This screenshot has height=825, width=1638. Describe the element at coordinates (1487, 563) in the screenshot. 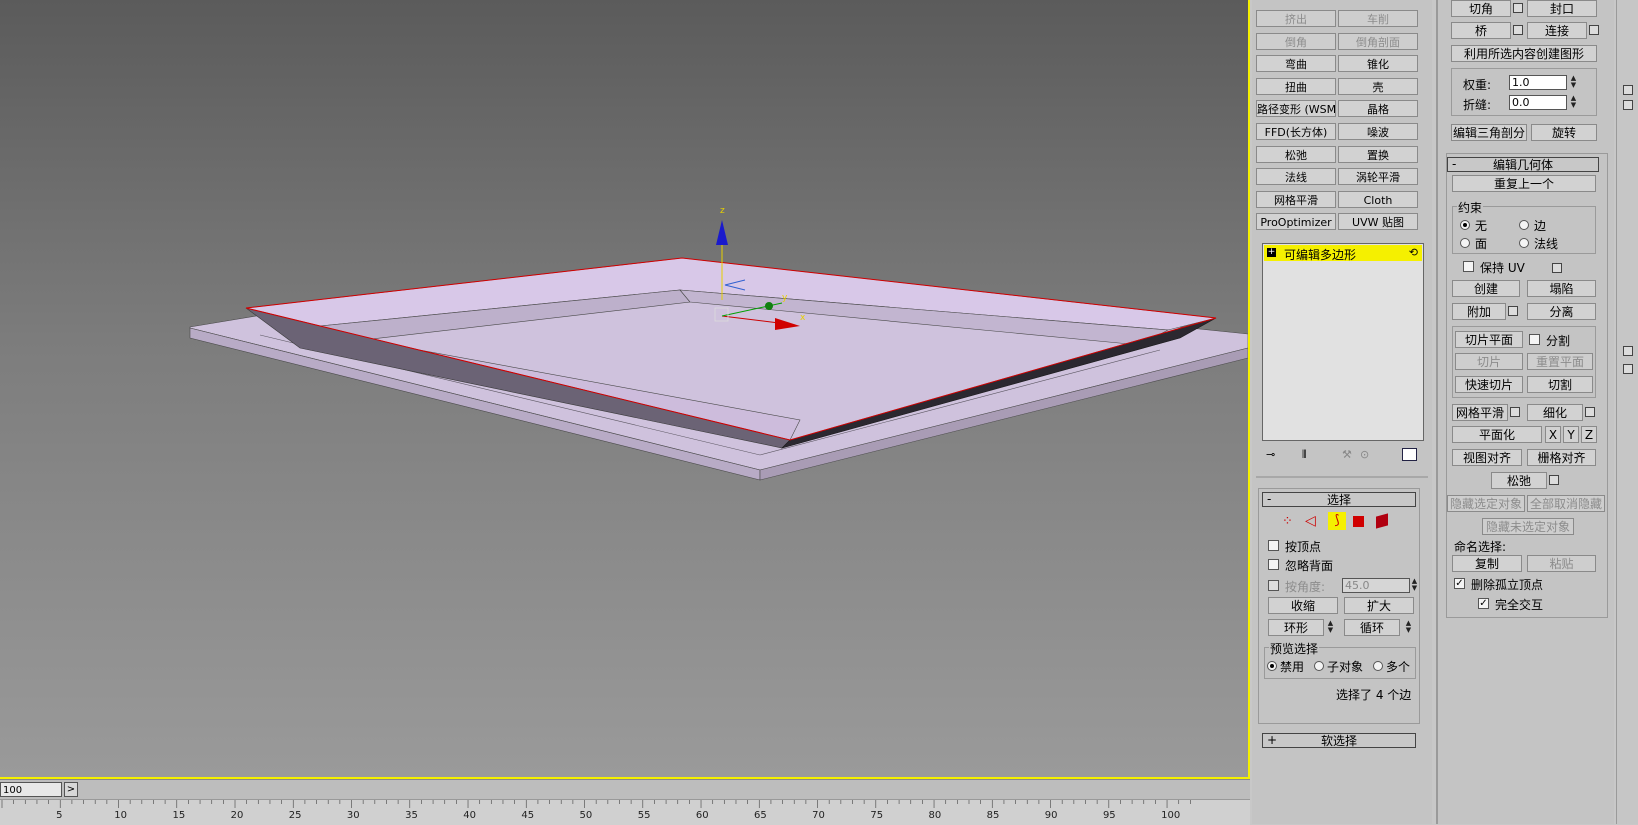

I see `copy-button: 复制` at that location.